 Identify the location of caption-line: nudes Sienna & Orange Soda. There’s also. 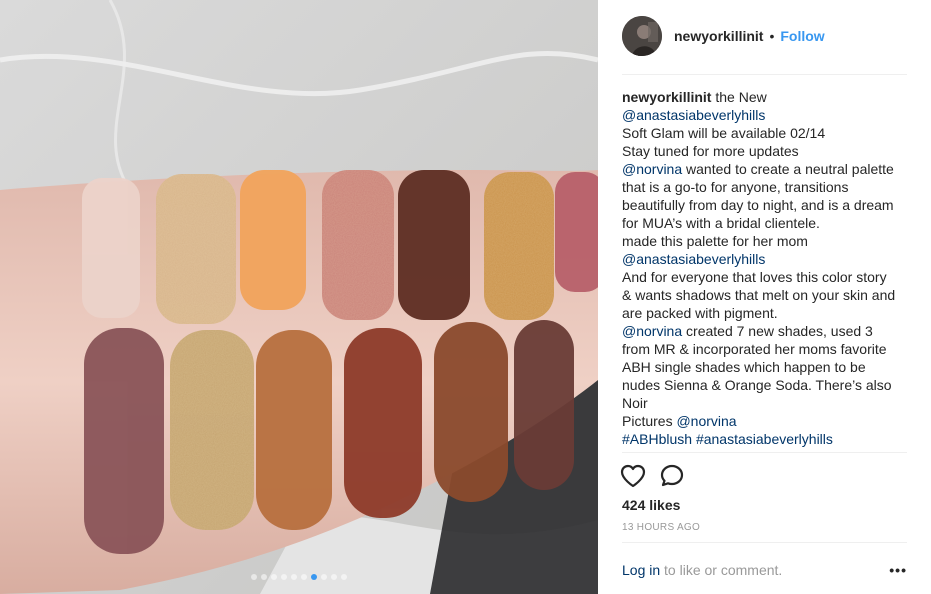
(764, 385).